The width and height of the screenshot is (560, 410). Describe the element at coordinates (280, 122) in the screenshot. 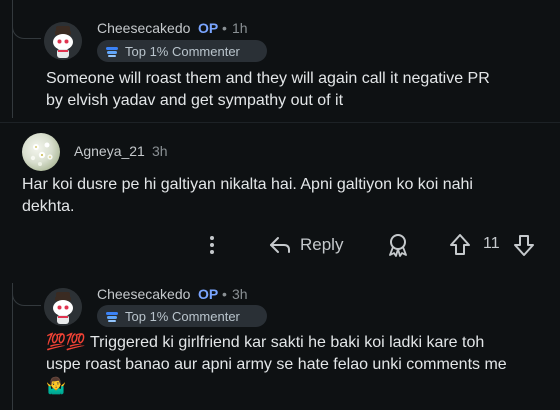

I see `divider` at that location.